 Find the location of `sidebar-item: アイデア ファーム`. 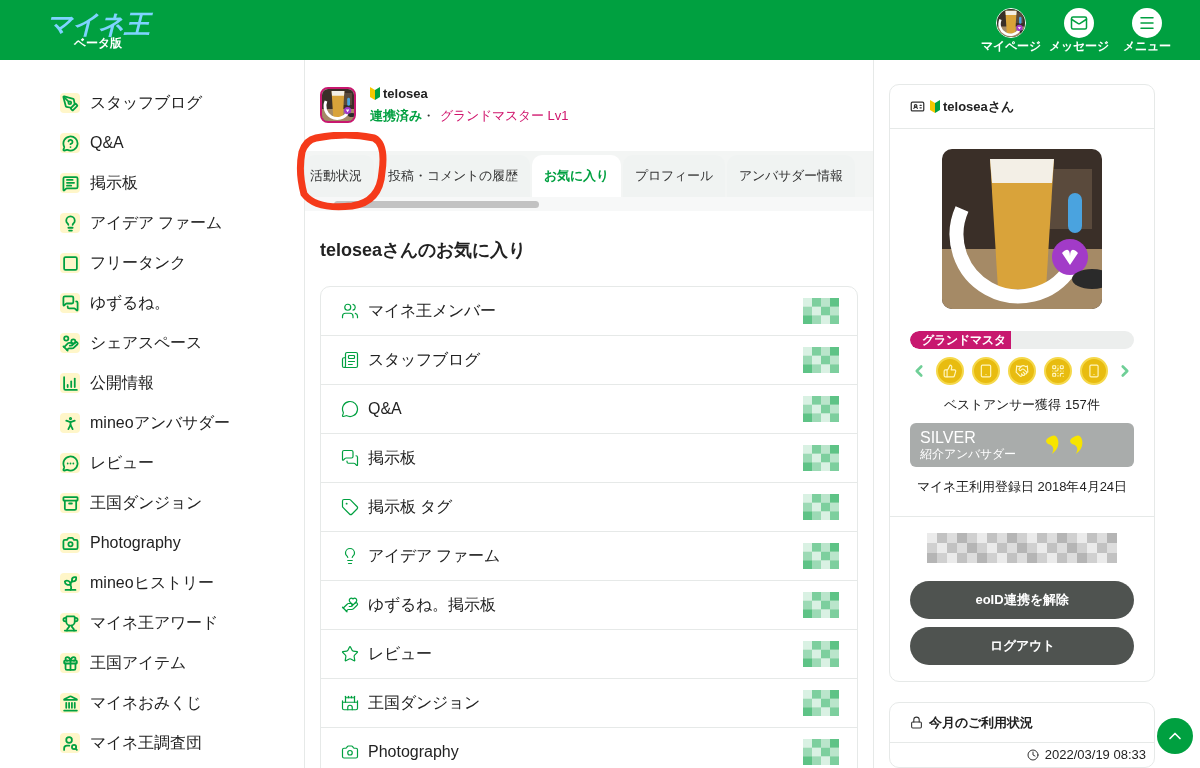

sidebar-item: アイデア ファーム is located at coordinates (182, 223).